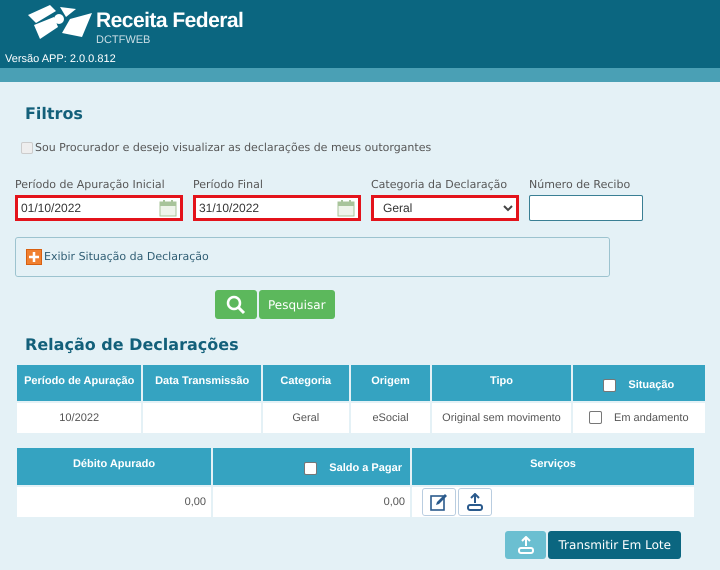 The width and height of the screenshot is (720, 570). Describe the element at coordinates (233, 148) in the screenshot. I see `checkbox-label: Sou Procurador e desejo visualizar as declarações de meus outorgantes` at that location.